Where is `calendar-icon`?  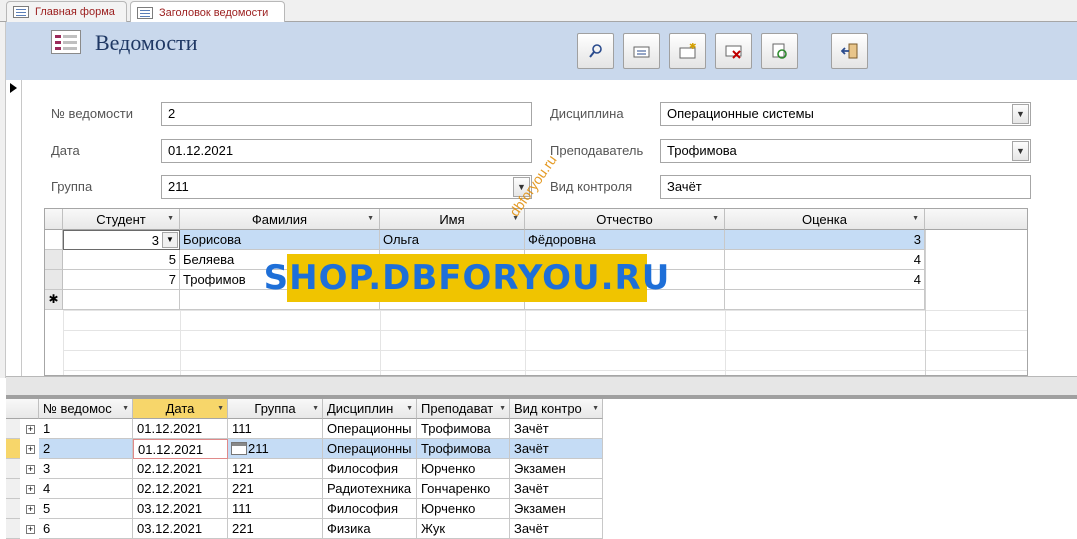
calendar-icon is located at coordinates (239, 448).